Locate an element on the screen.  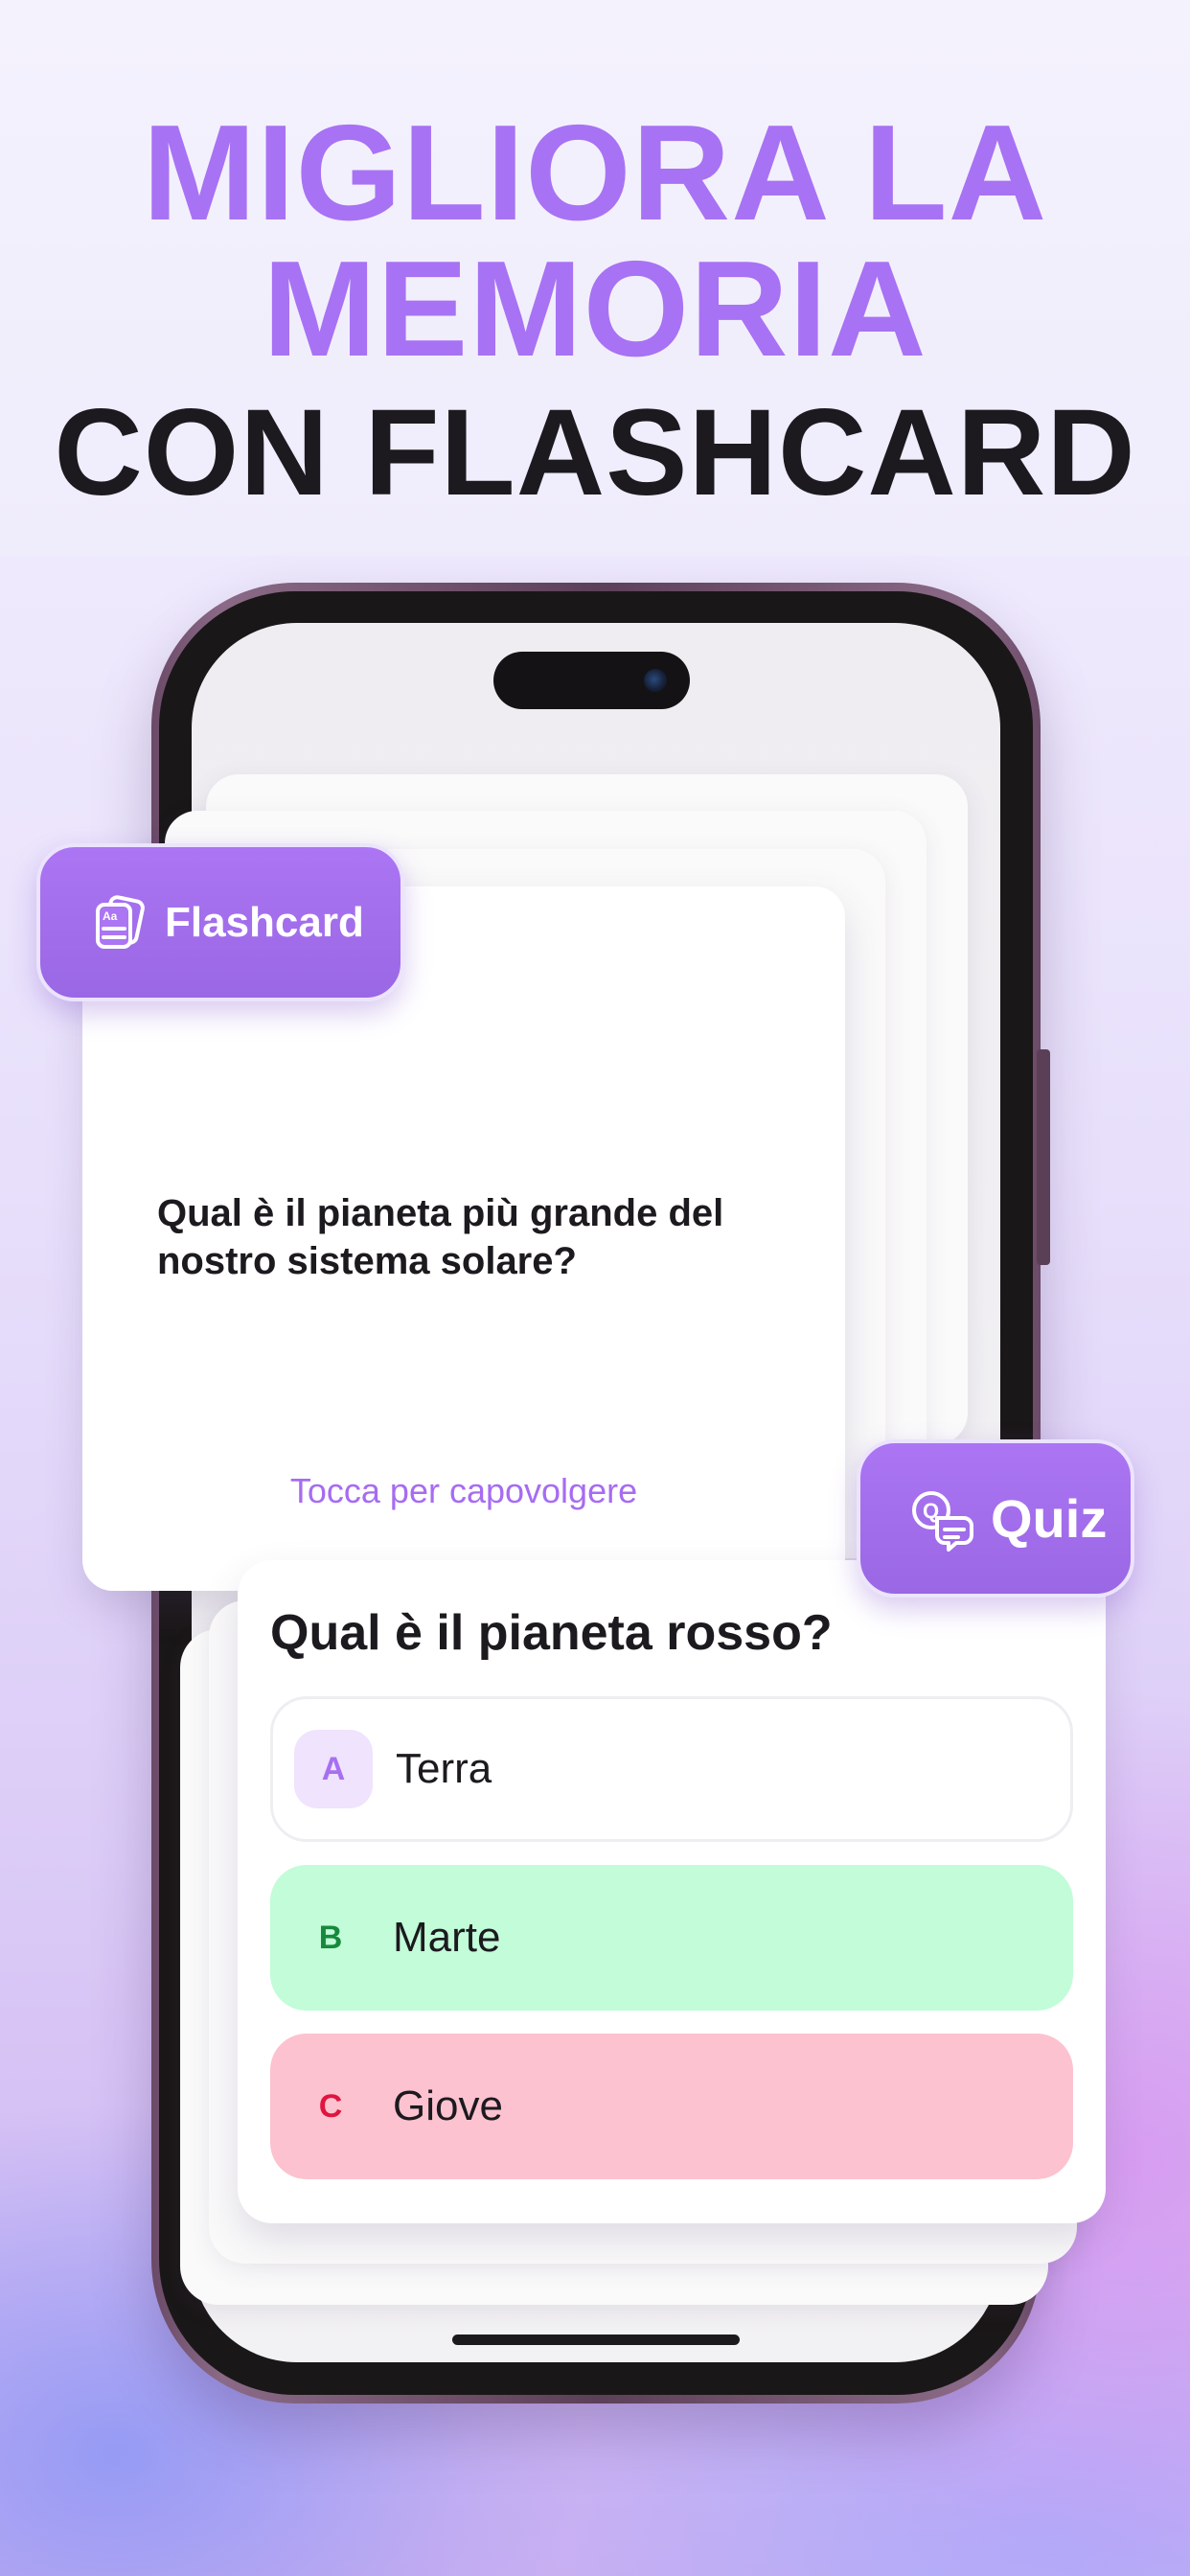
answer-option-a: A Terra is located at coordinates (671, 1769).